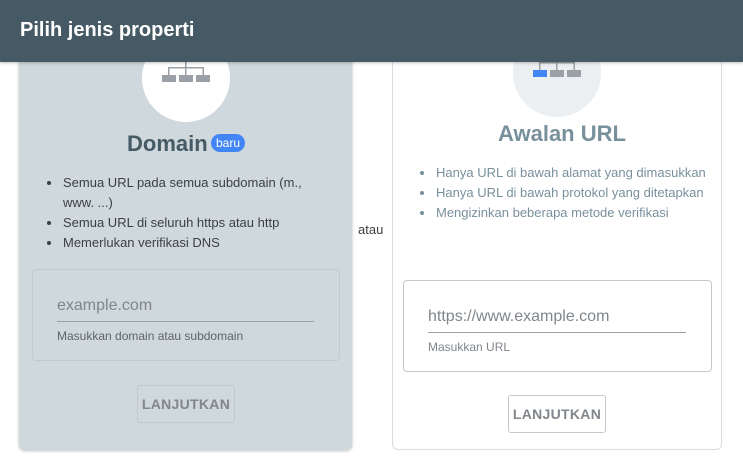 The image size is (743, 468). Describe the element at coordinates (563, 213) in the screenshot. I see `list-item: Mengizinkan beberapa metode verifikasi` at that location.